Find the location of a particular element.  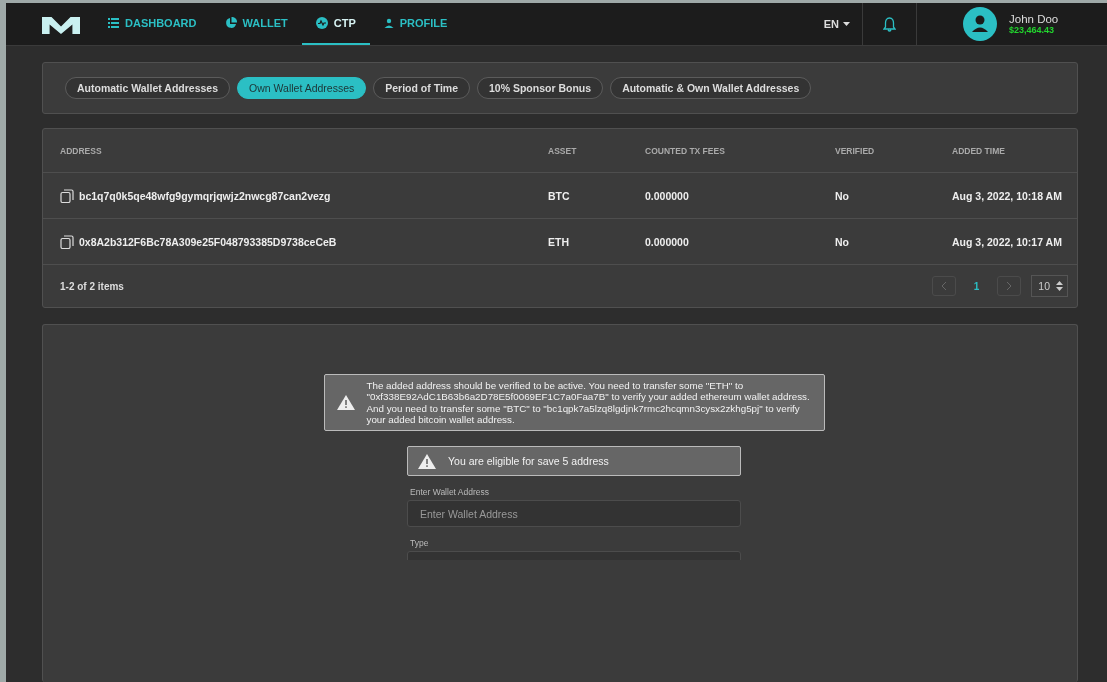

alert-text: You are eligible for save 5 address is located at coordinates (528, 461).